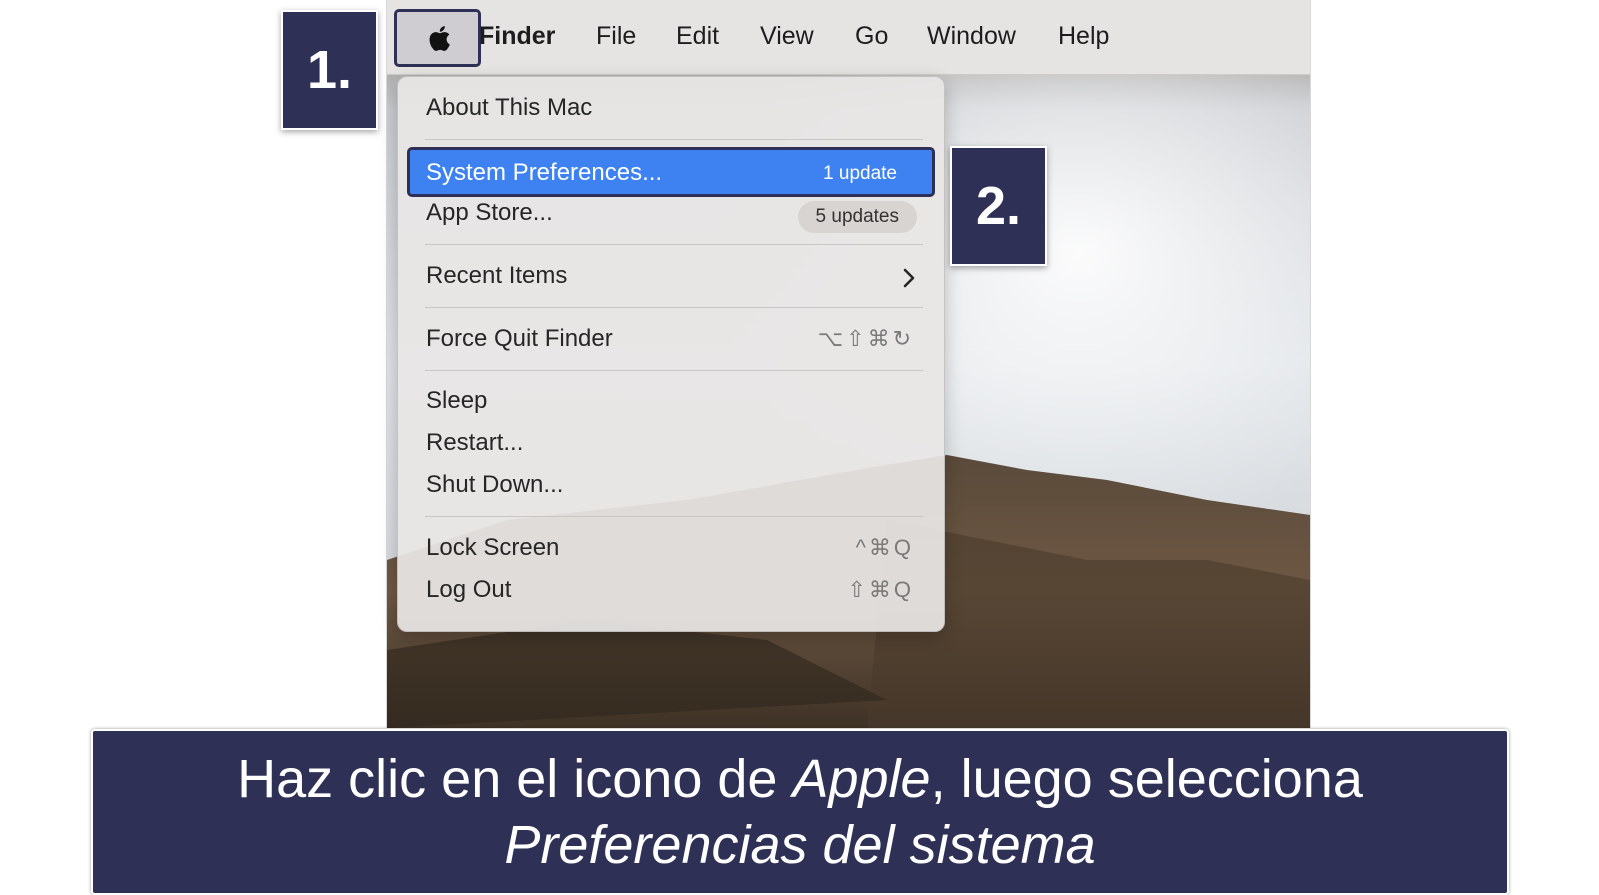 The height and width of the screenshot is (895, 1599). I want to click on menu-help: Help, so click(1083, 36).